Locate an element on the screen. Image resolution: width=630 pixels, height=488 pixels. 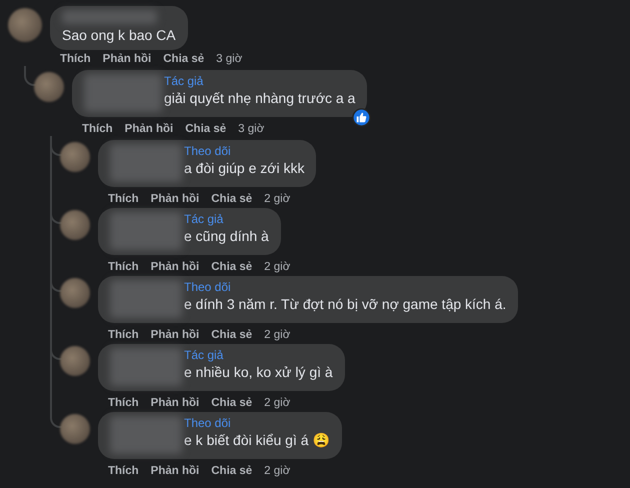
comment-text: Sao ong k bao CA is located at coordinates (119, 35).